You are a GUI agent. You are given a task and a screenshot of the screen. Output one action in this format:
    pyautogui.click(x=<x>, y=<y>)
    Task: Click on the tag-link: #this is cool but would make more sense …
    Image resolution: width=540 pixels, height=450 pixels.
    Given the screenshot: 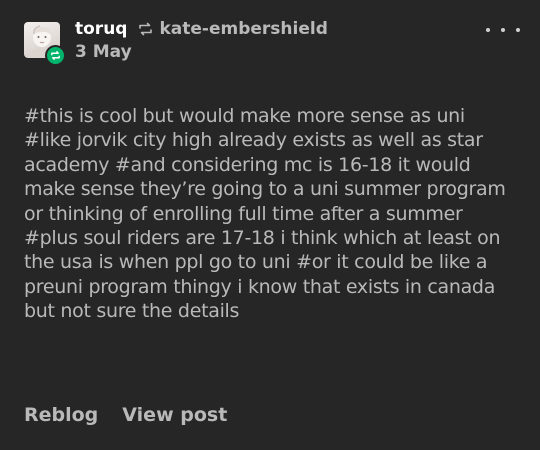 What is the action you would take?
    pyautogui.click(x=244, y=116)
    